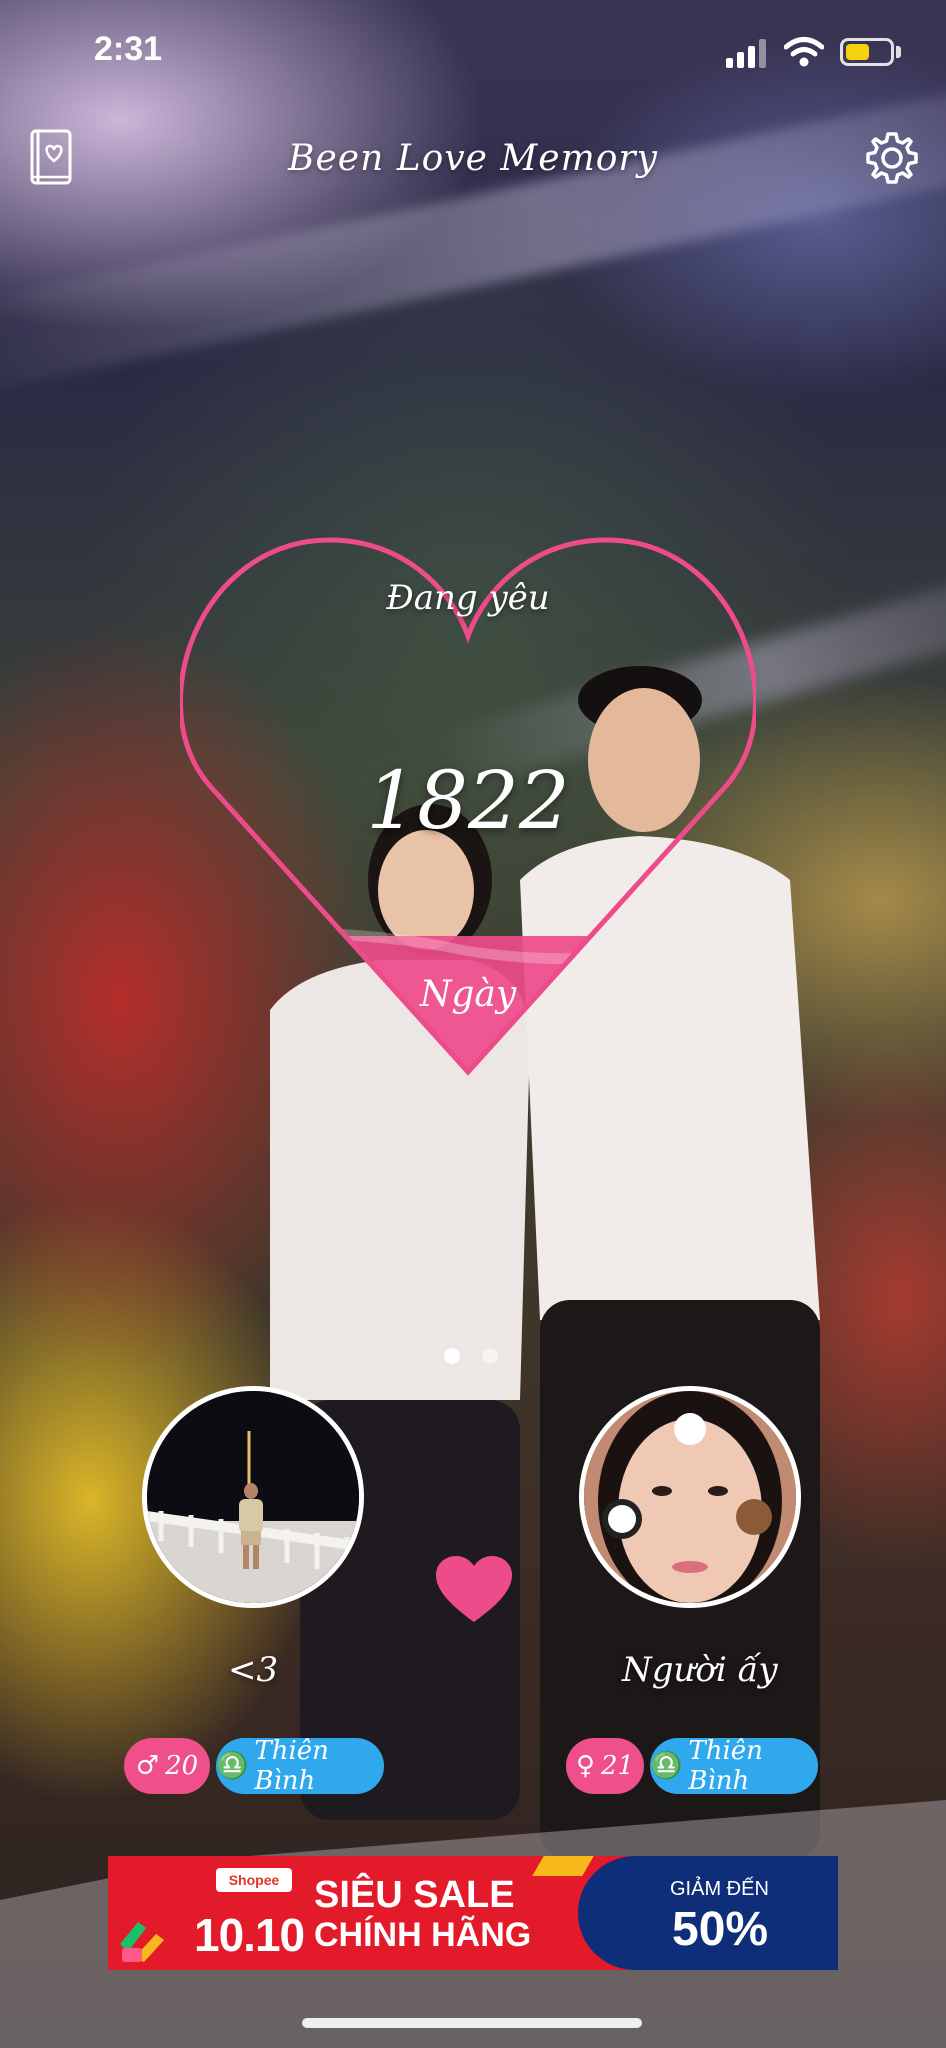 This screenshot has height=2048, width=946. Describe the element at coordinates (291, 1766) in the screenshot. I see `partner-left-zodiac: Thiên Bình` at that location.